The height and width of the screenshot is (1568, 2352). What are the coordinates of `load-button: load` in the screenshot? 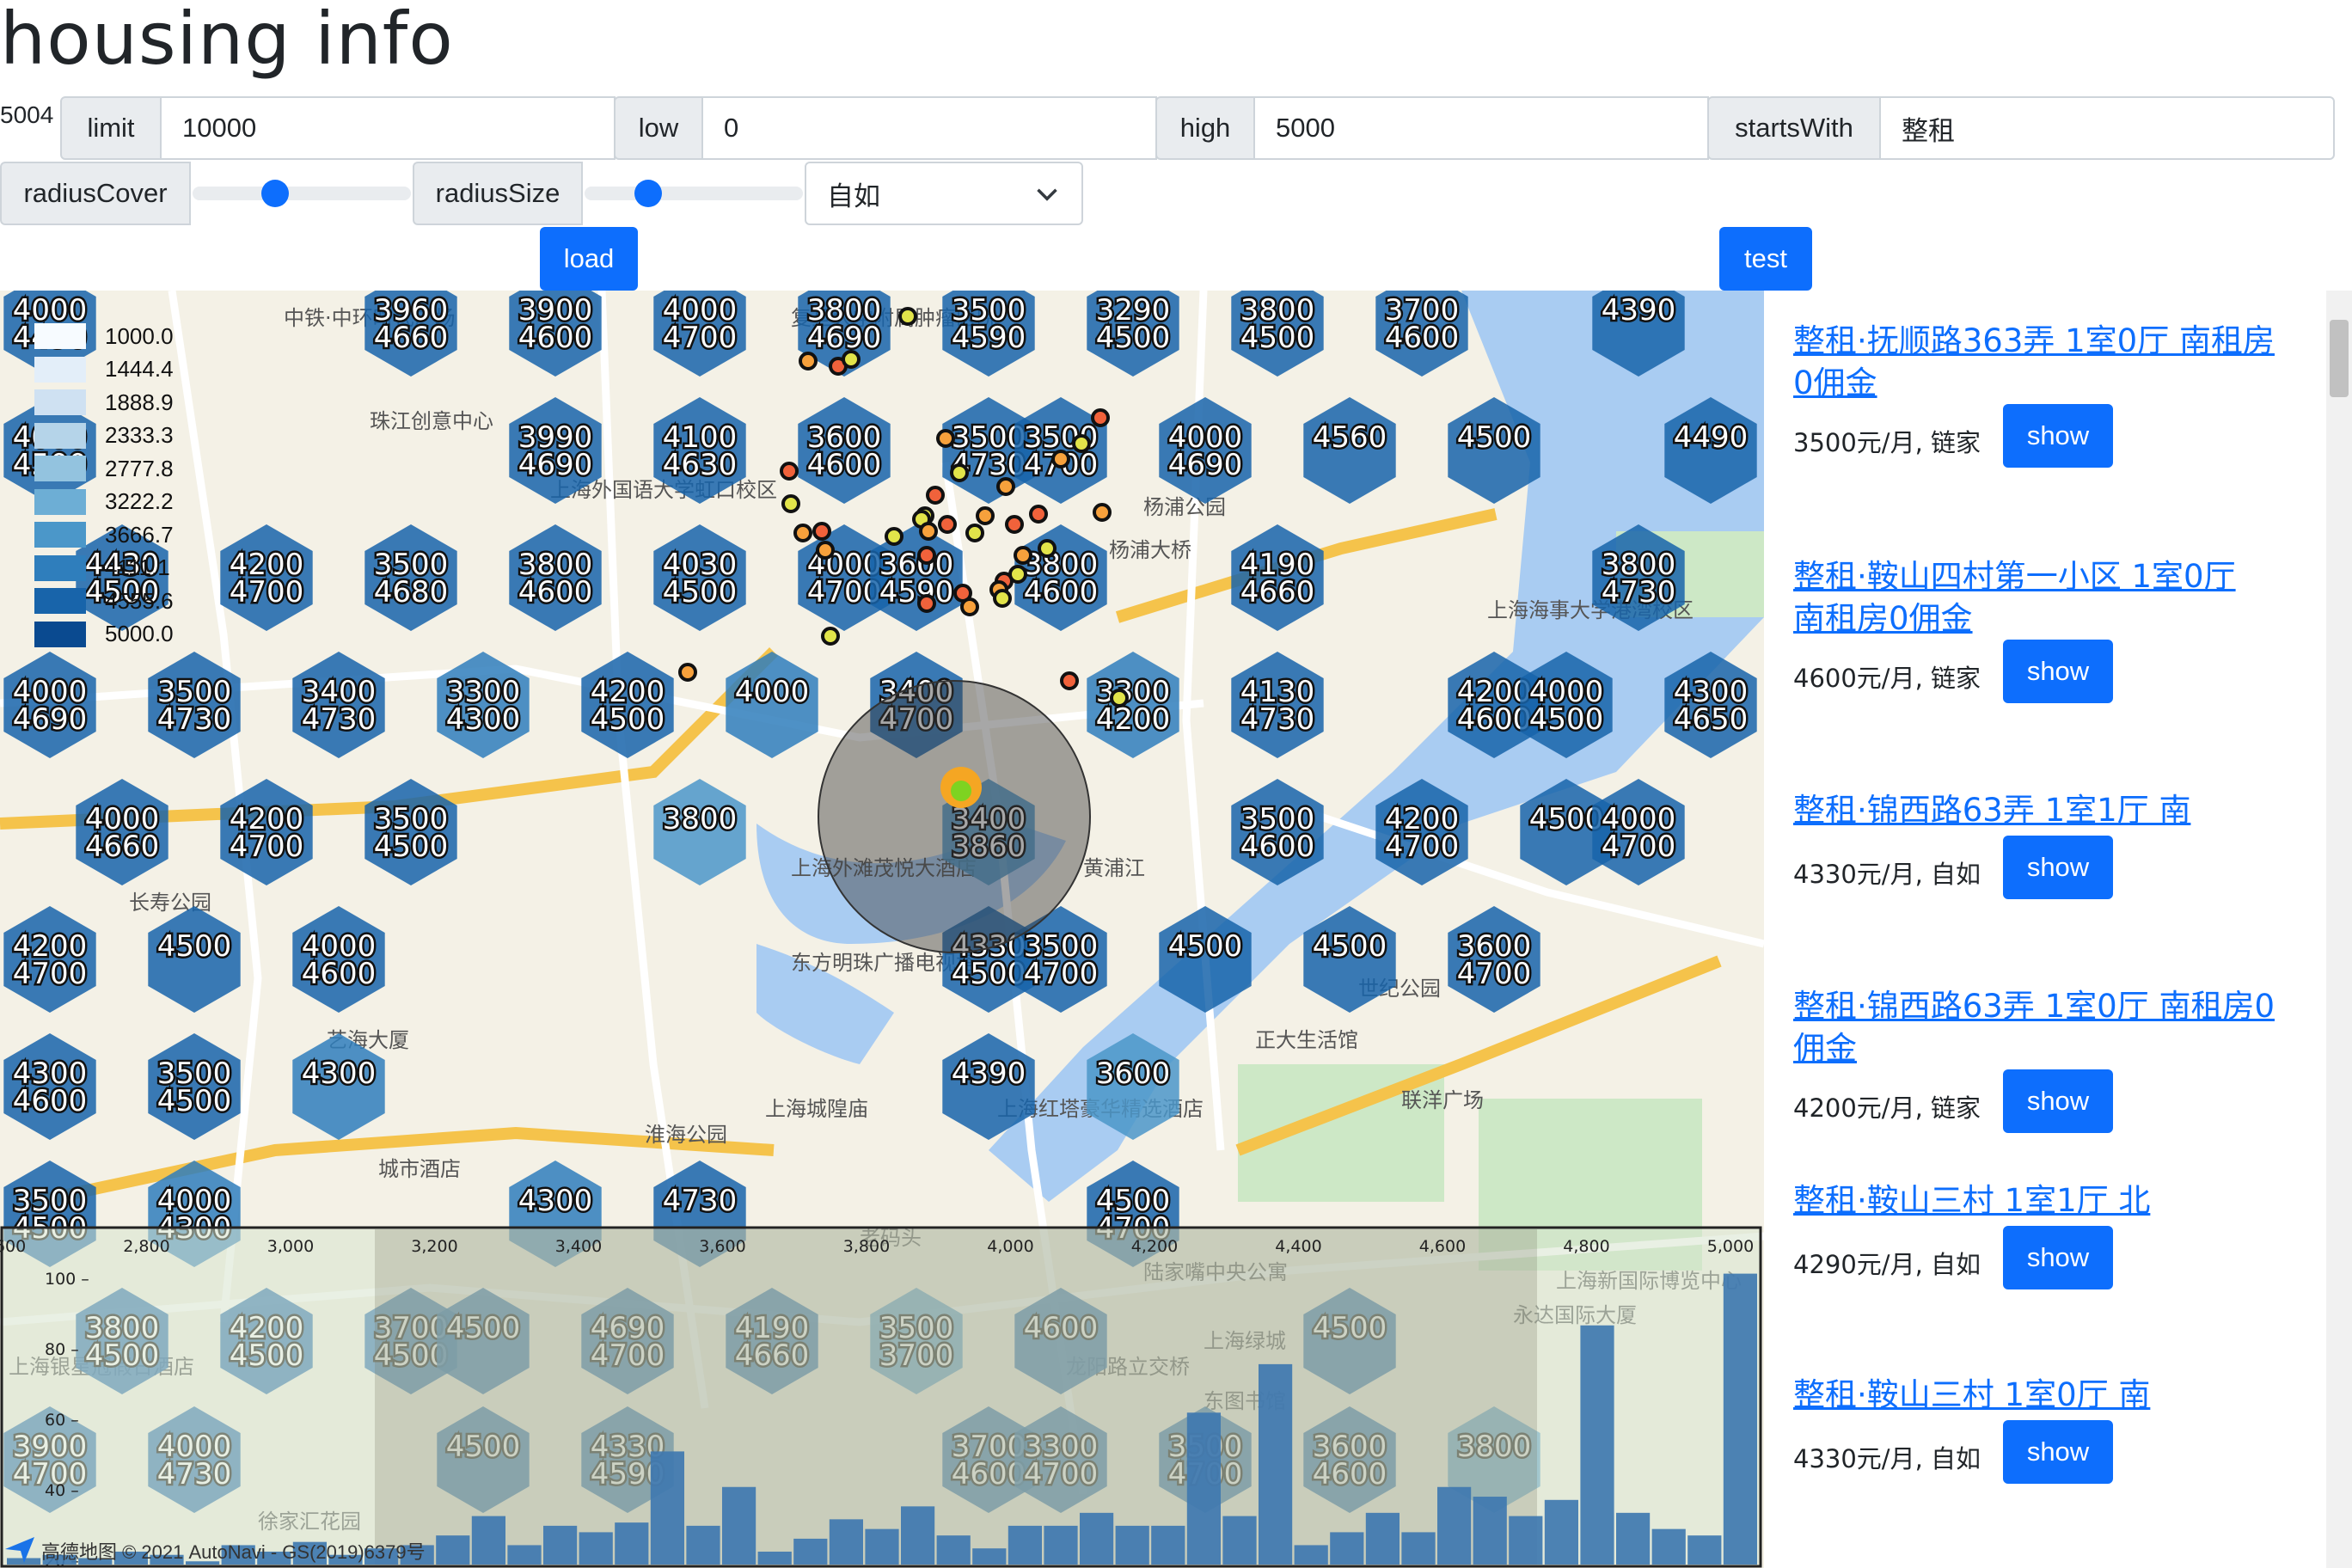 It's located at (589, 259).